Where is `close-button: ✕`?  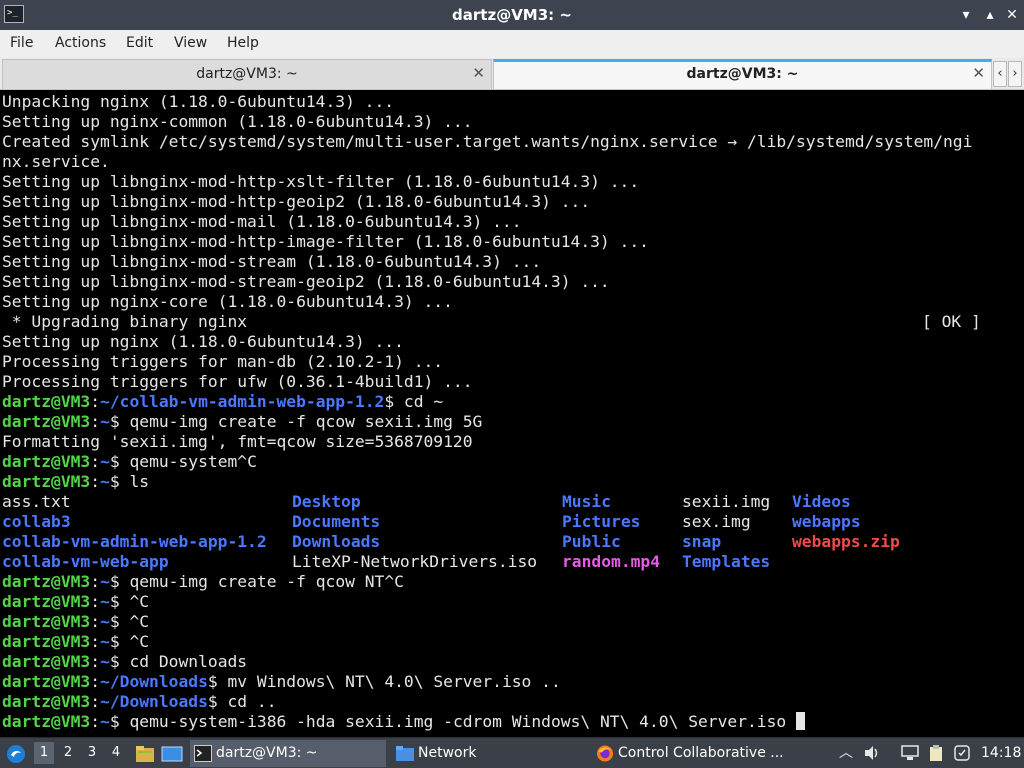 close-button: ✕ is located at coordinates (1012, 15).